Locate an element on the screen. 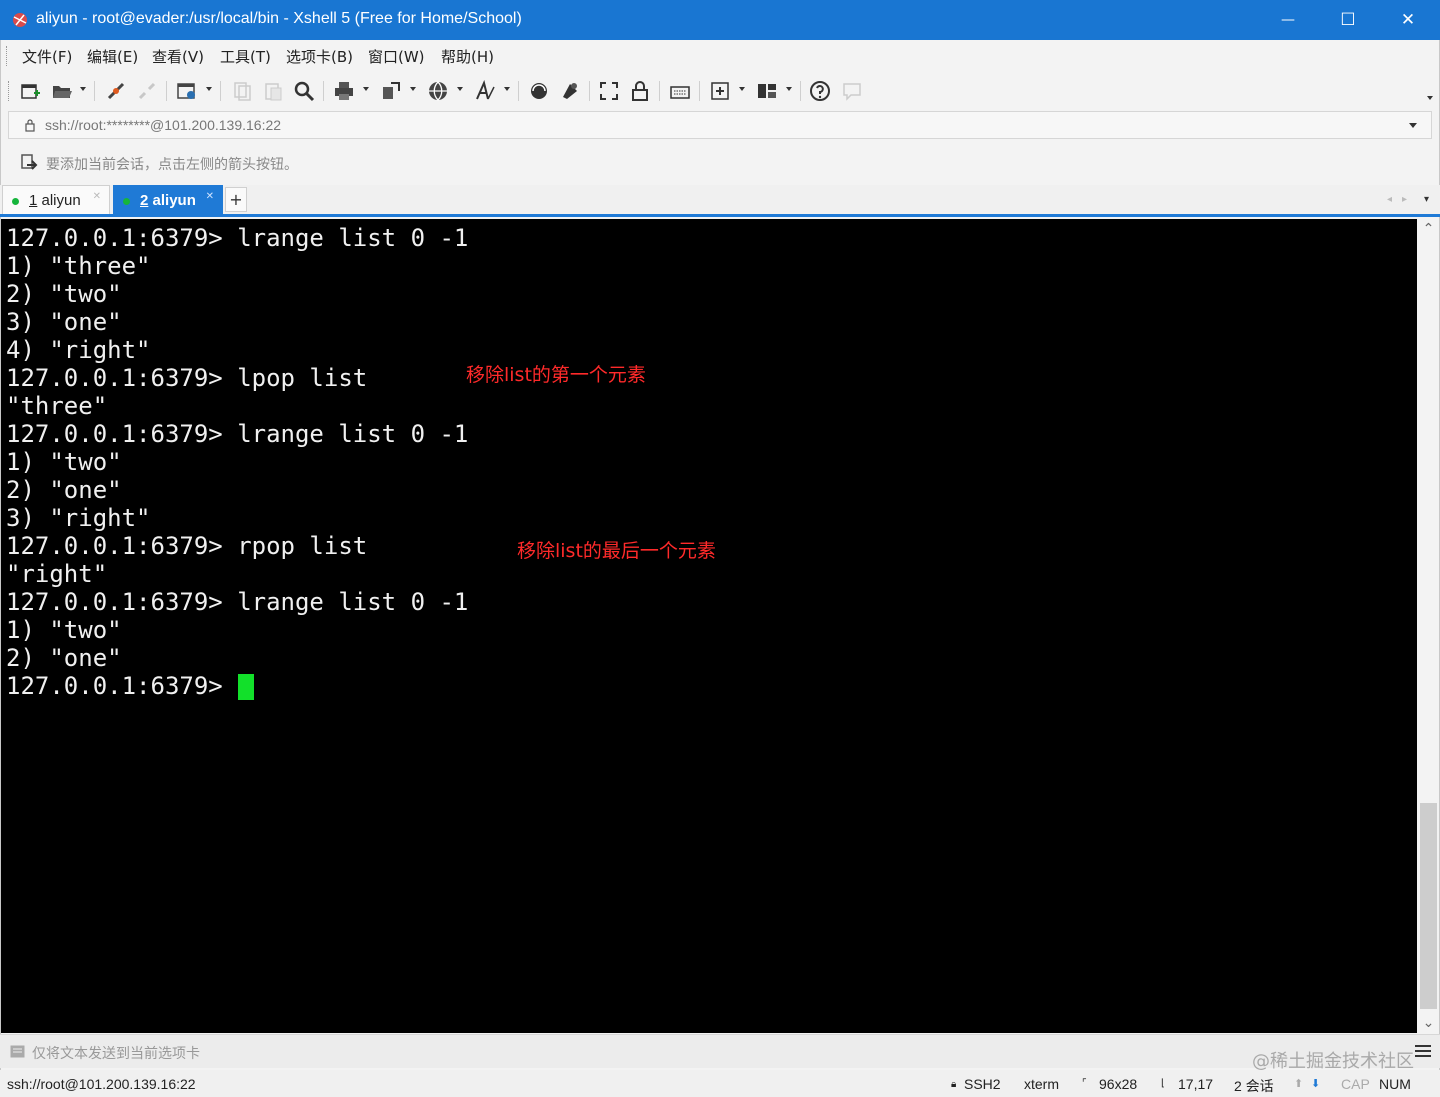 The image size is (1440, 1097). tab-menu-icon: ▾ is located at coordinates (1426, 199).